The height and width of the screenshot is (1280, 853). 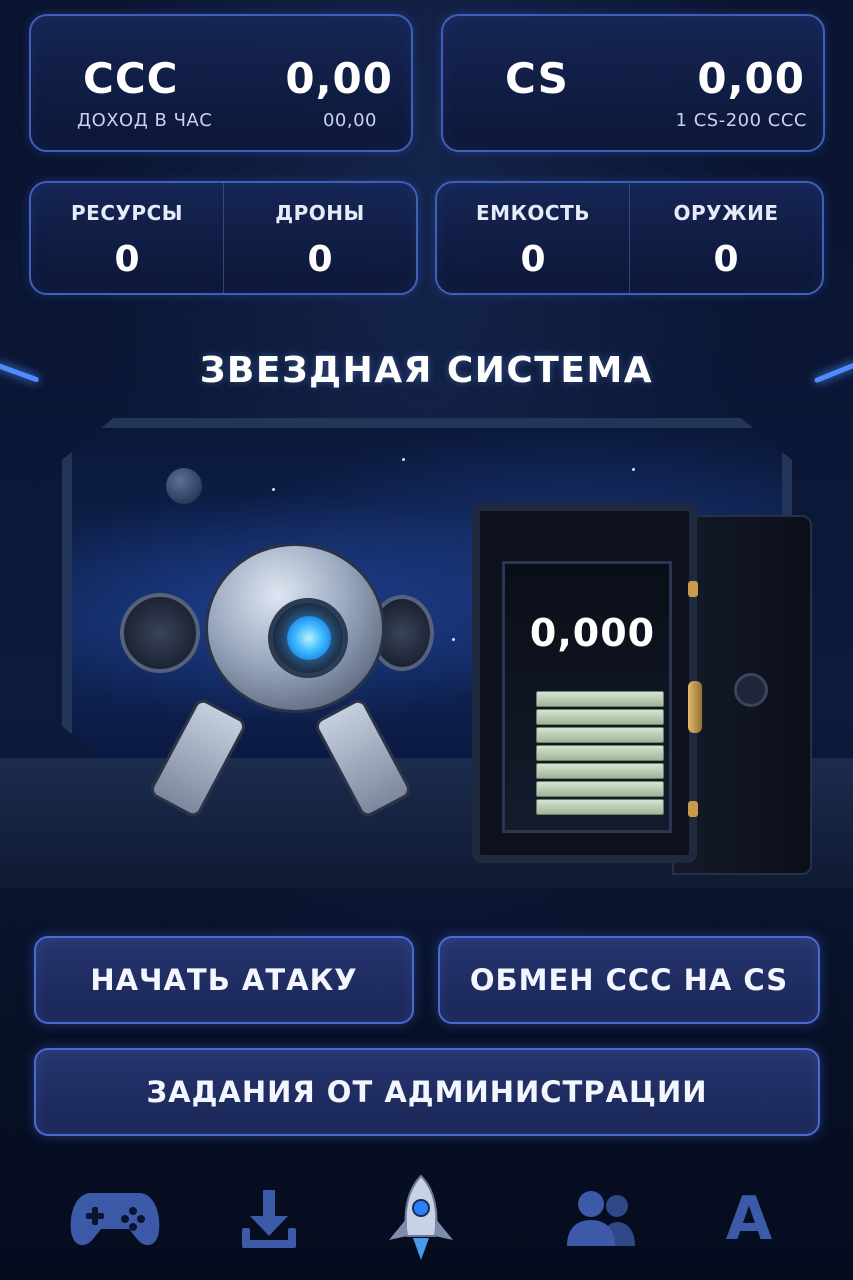 I want to click on letter-a-icon: A, so click(x=749, y=1219).